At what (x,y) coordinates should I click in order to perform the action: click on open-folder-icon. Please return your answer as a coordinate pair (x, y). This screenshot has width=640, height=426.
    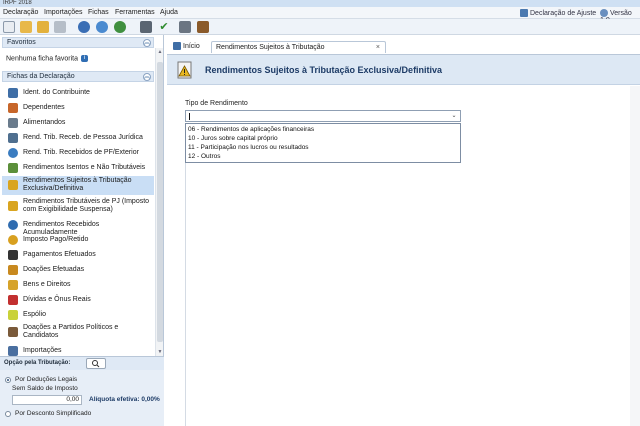
    Looking at the image, I should click on (26, 27).